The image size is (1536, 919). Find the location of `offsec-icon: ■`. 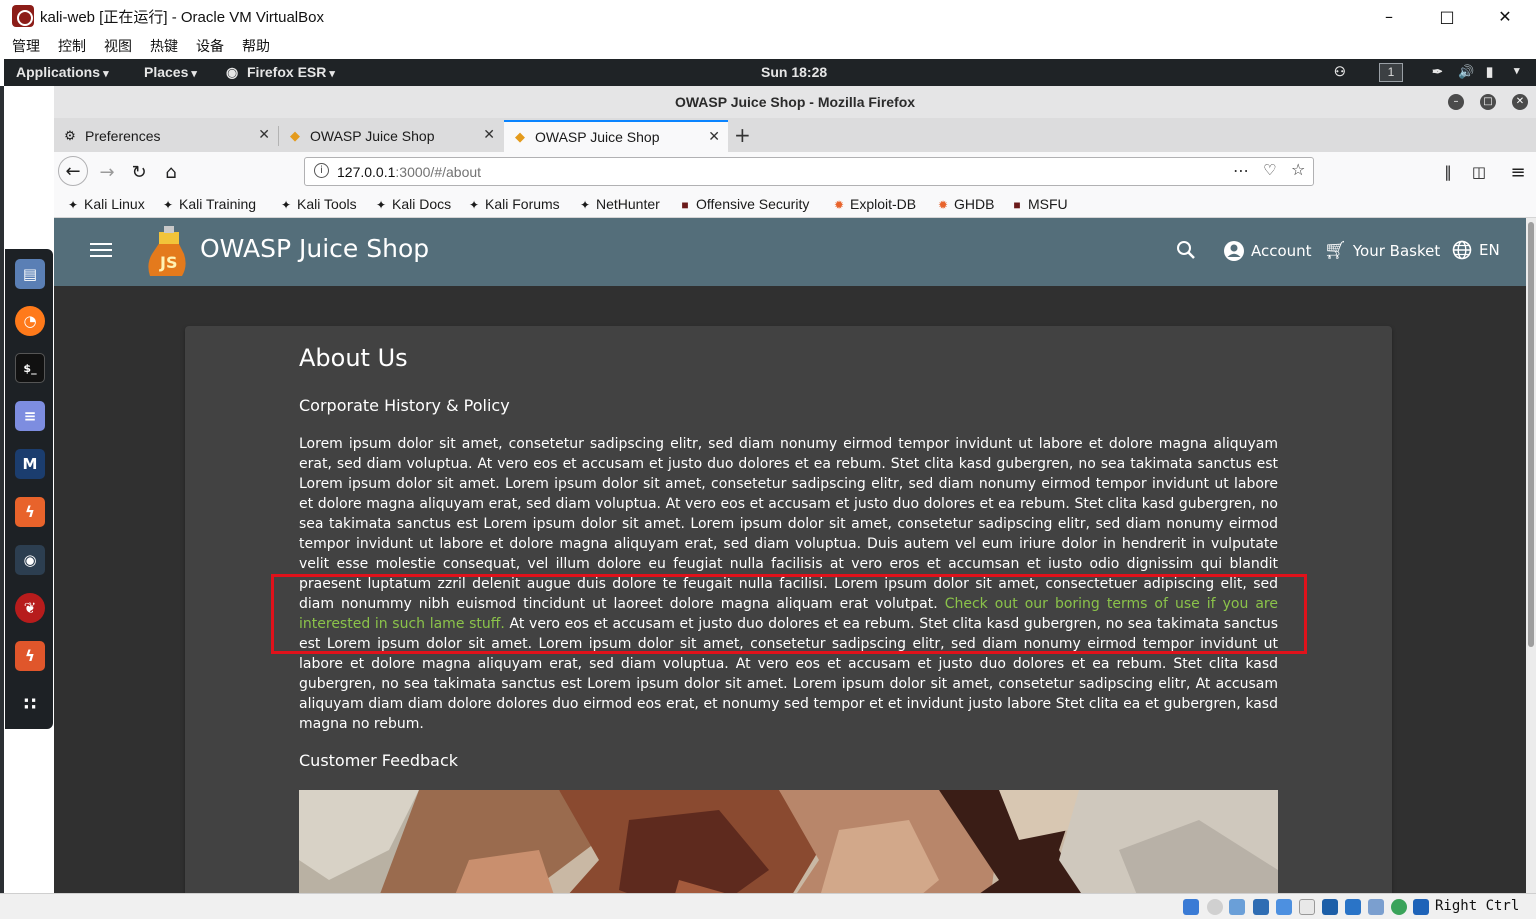

offsec-icon: ■ is located at coordinates (1017, 205).